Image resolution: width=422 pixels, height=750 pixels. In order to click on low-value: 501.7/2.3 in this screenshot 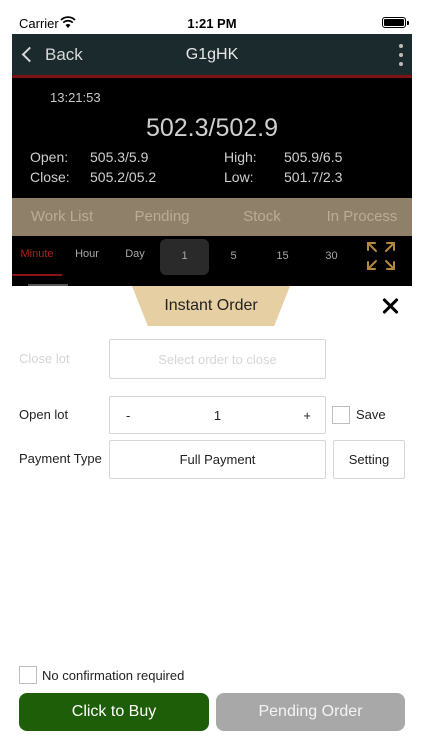, I will do `click(313, 177)`.